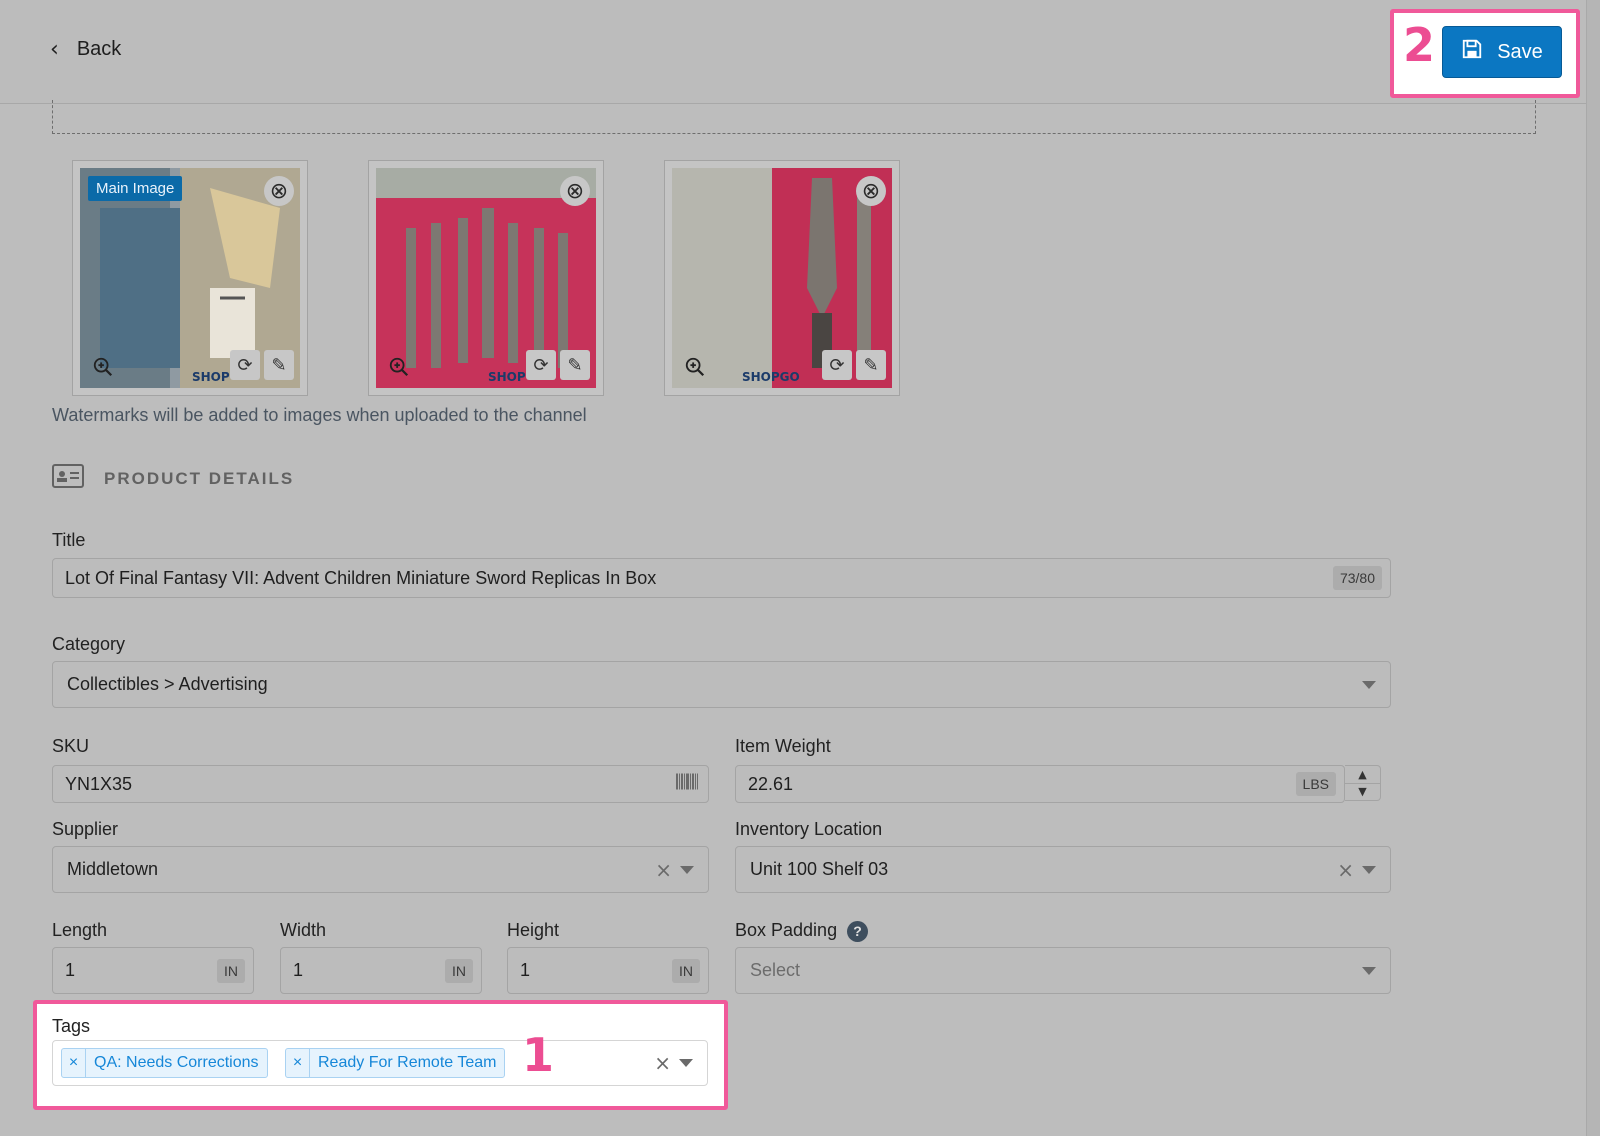 This screenshot has height=1136, width=1600. Describe the element at coordinates (1472, 52) in the screenshot. I see `floppy-disk-icon` at that location.